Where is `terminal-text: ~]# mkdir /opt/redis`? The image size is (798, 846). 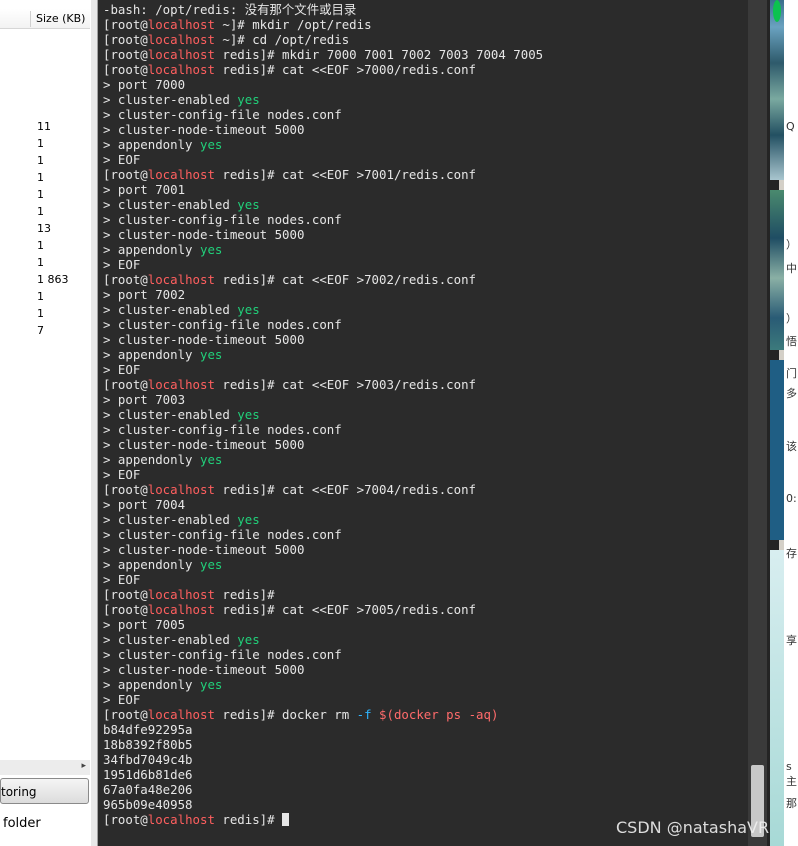
terminal-text: ~]# mkdir /opt/redis is located at coordinates (293, 24).